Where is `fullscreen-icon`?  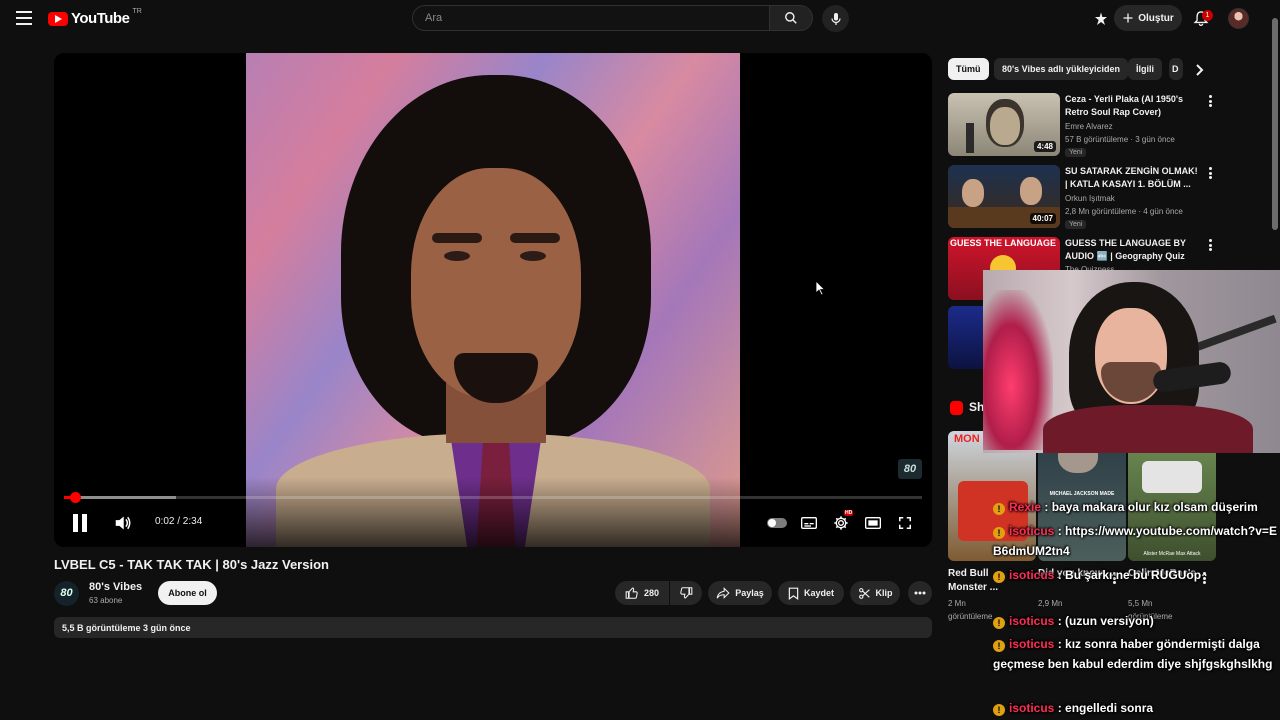 fullscreen-icon is located at coordinates (905, 523).